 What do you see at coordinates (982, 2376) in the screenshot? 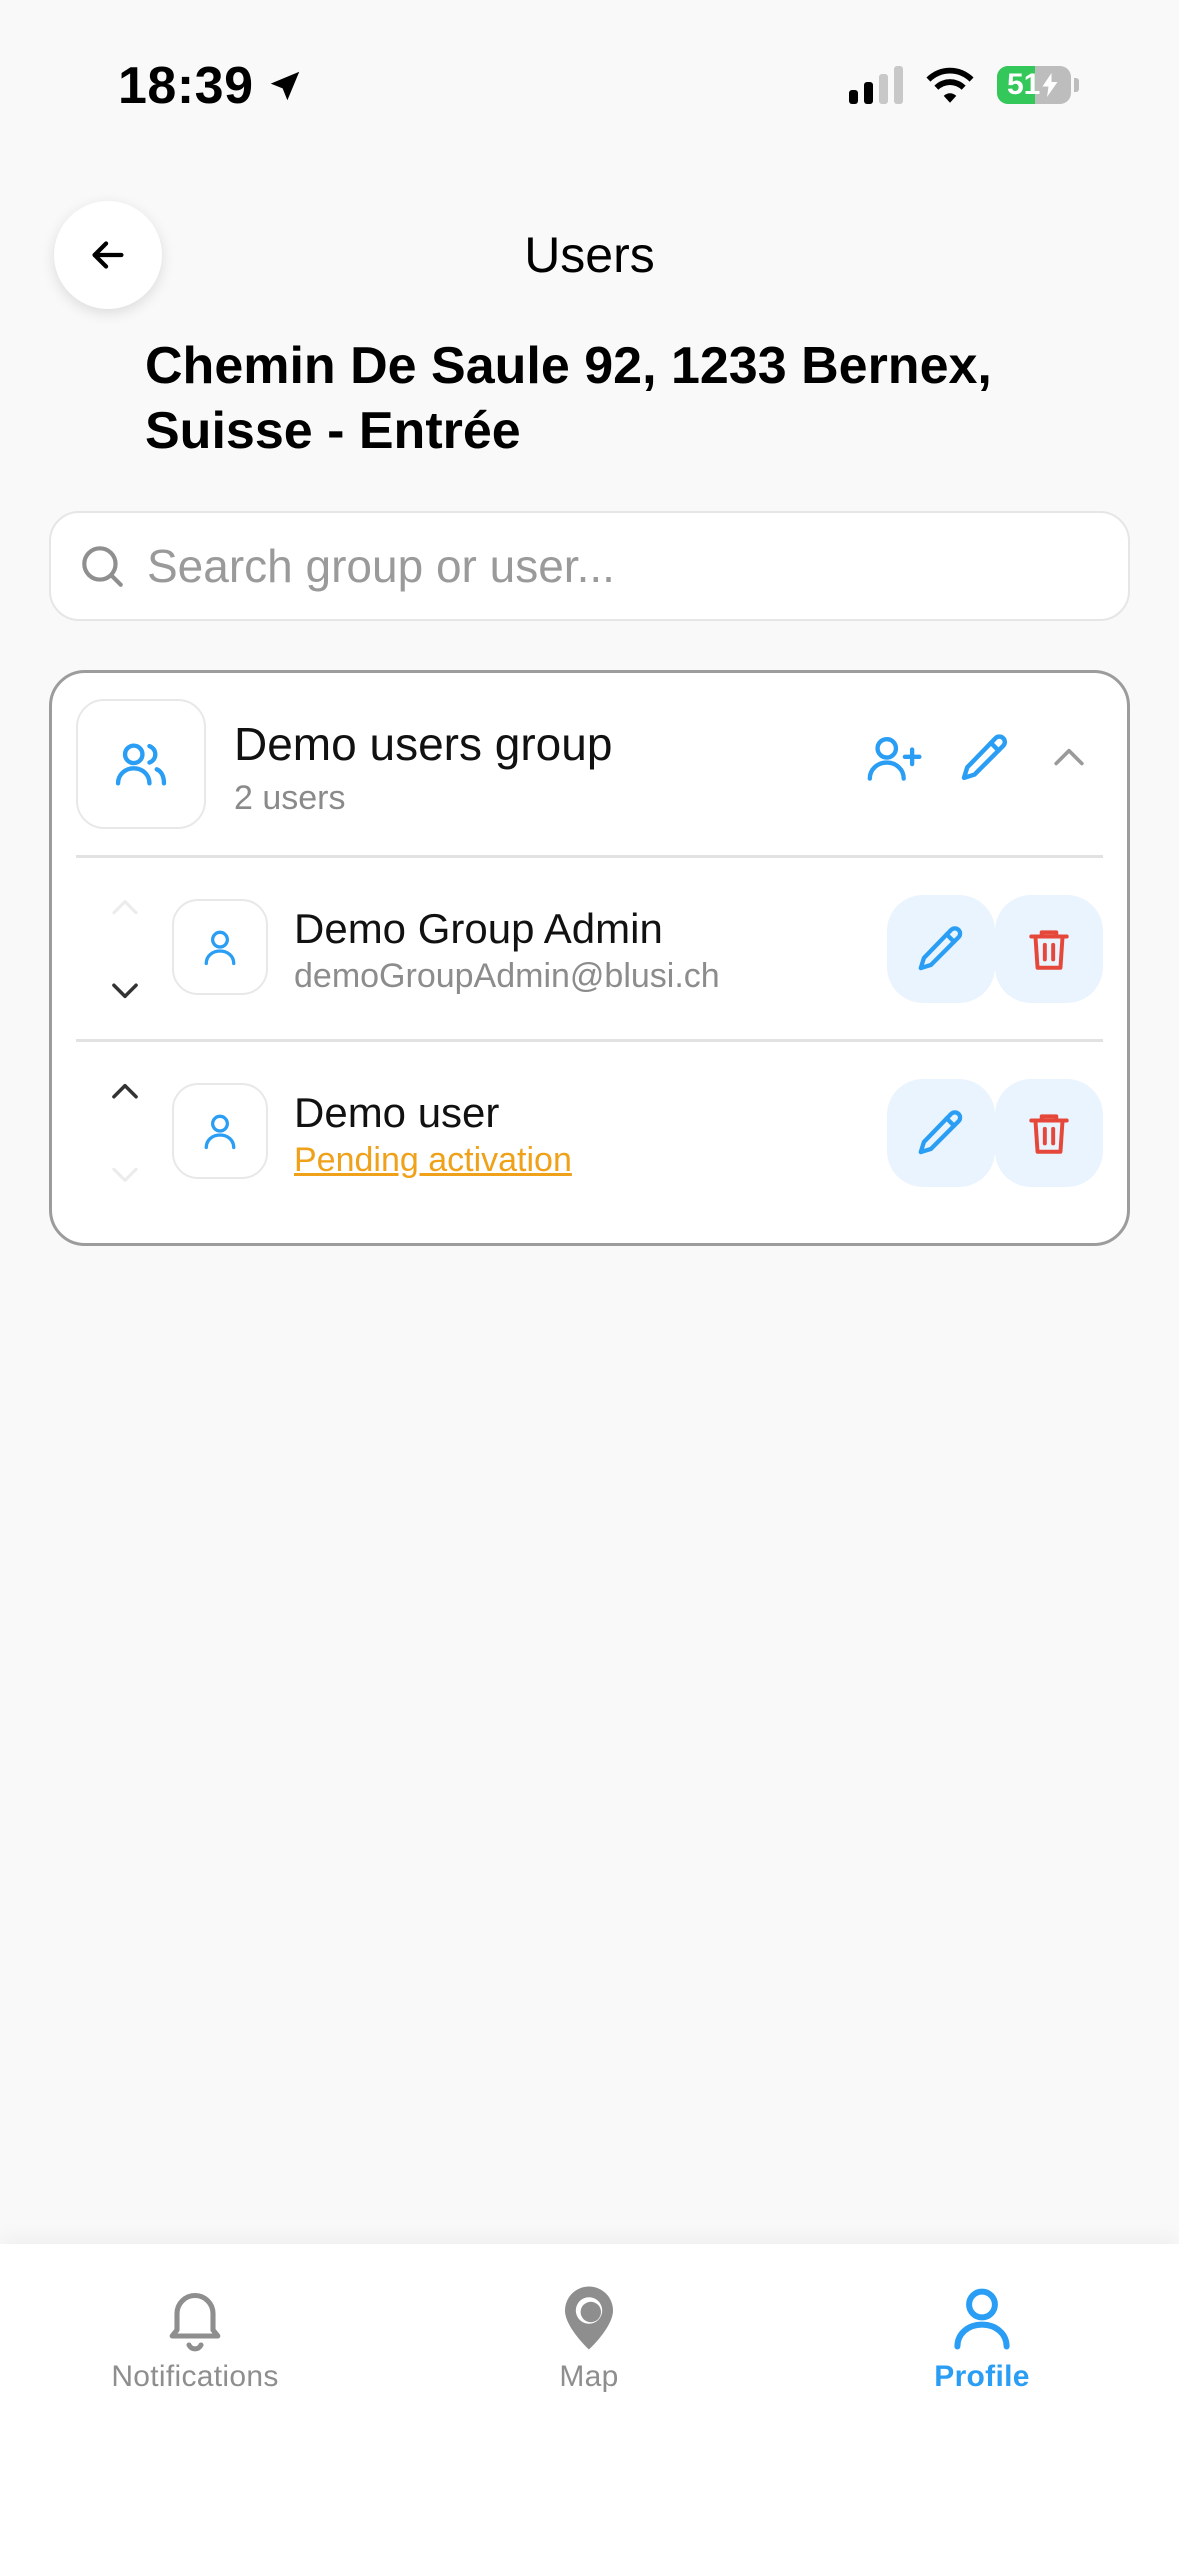
I see `tab-label: Profile` at bounding box center [982, 2376].